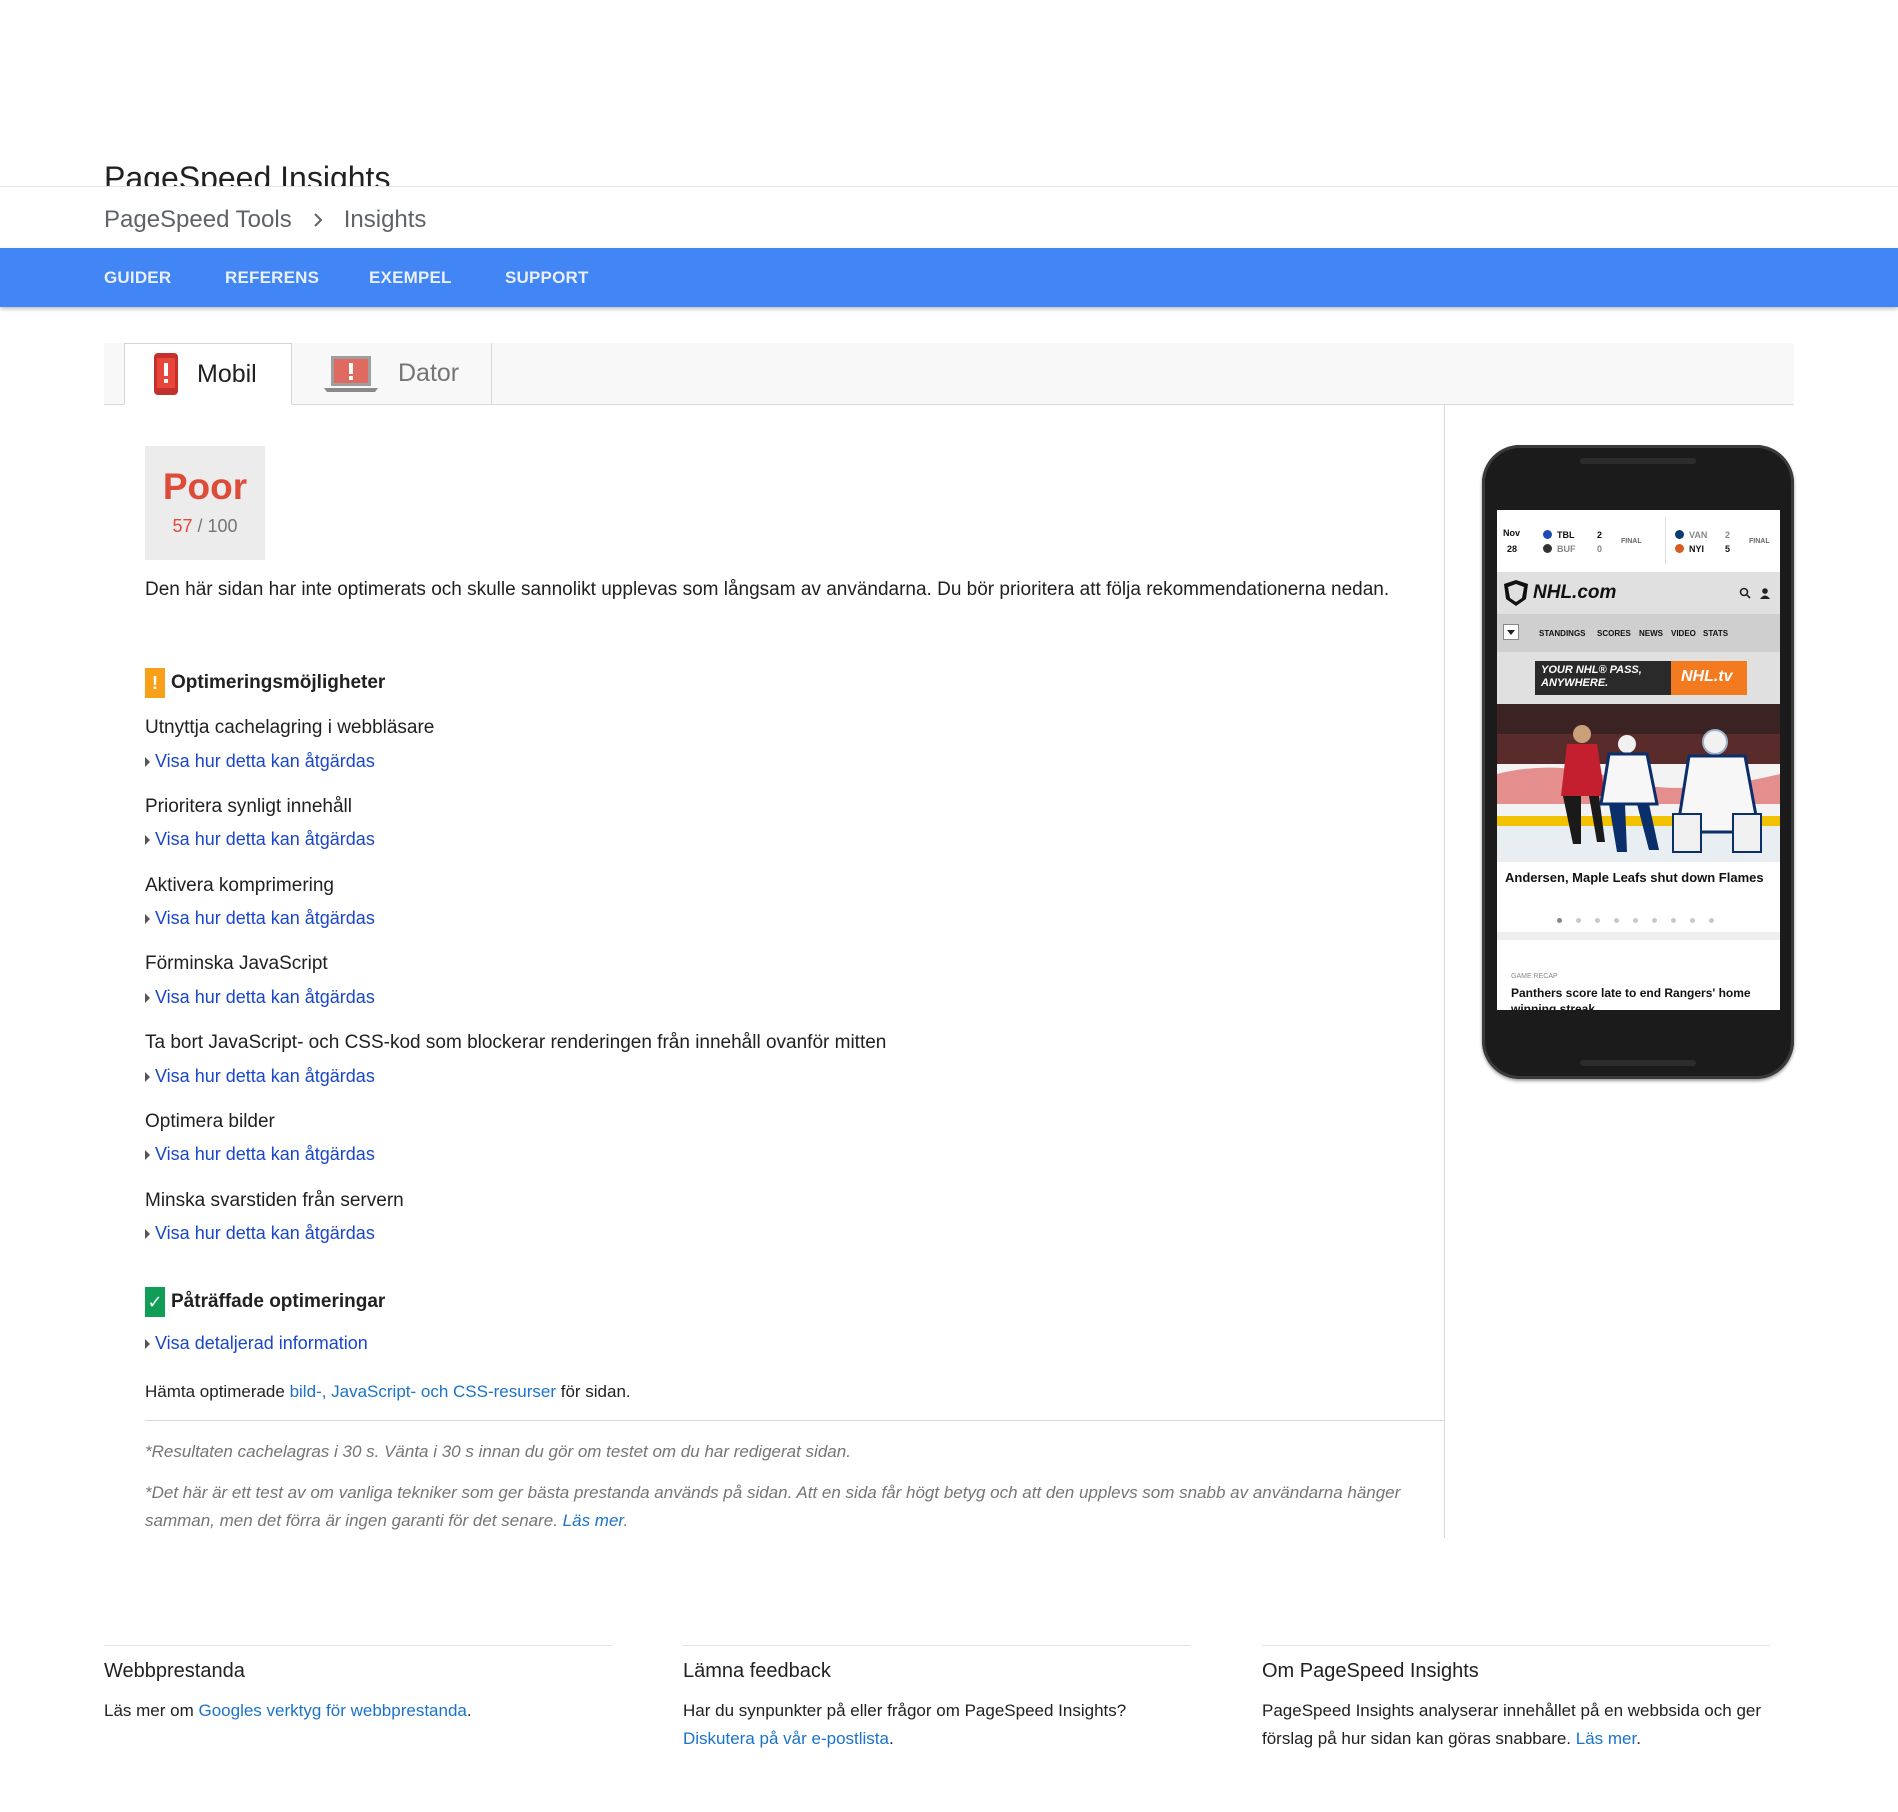  Describe the element at coordinates (1728, 549) in the screenshot. I see `ticker-score: 5` at that location.